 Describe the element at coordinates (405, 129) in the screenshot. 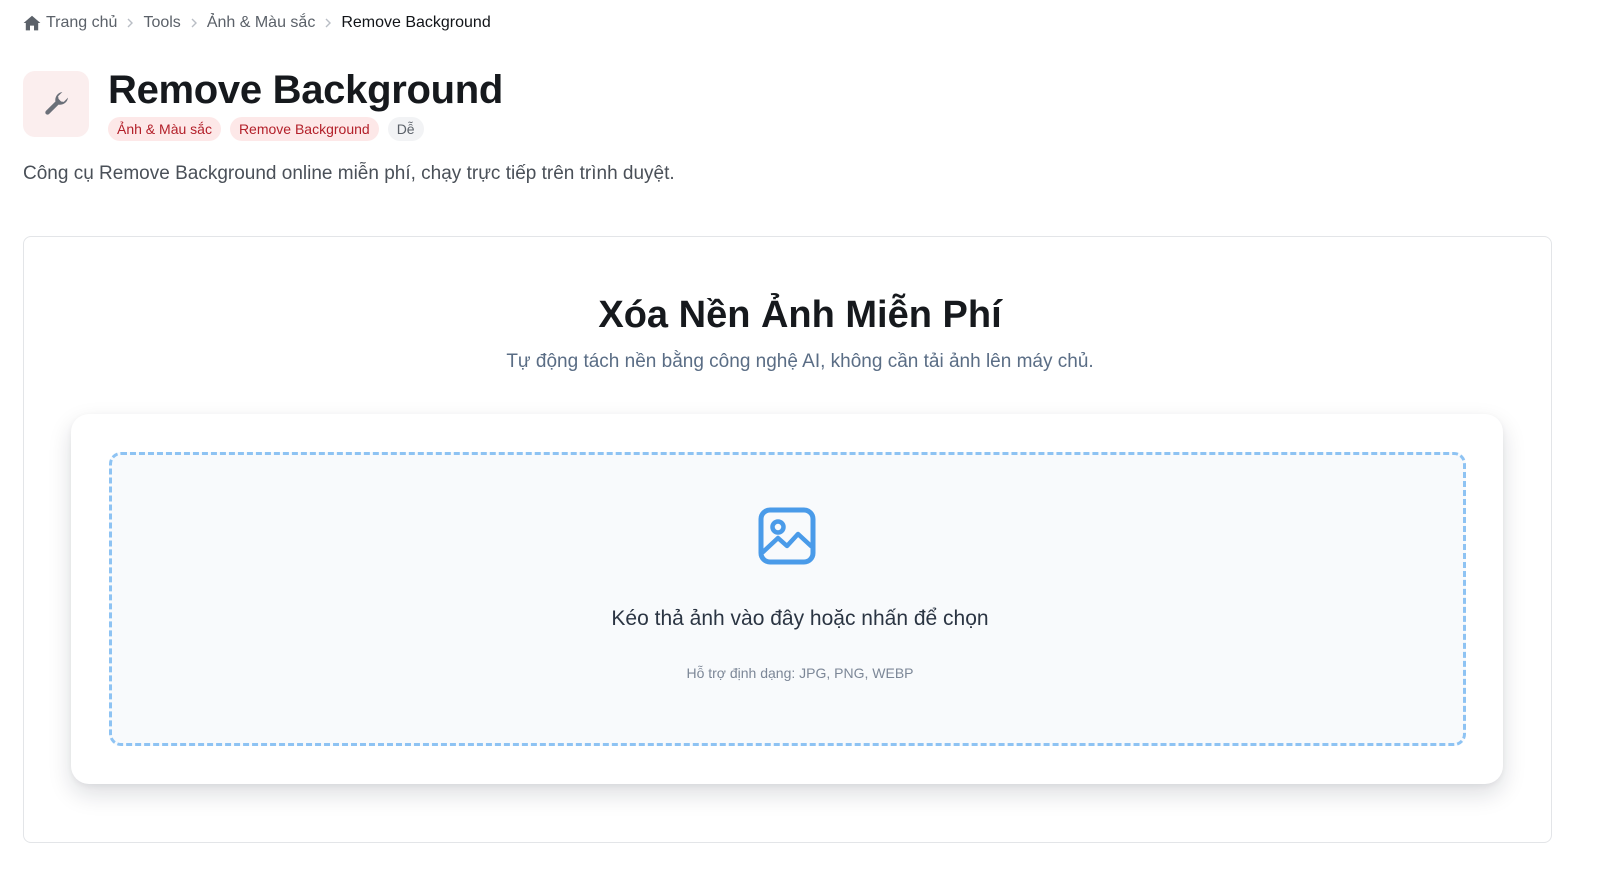

I see `tag-difficulty: Dễ` at that location.